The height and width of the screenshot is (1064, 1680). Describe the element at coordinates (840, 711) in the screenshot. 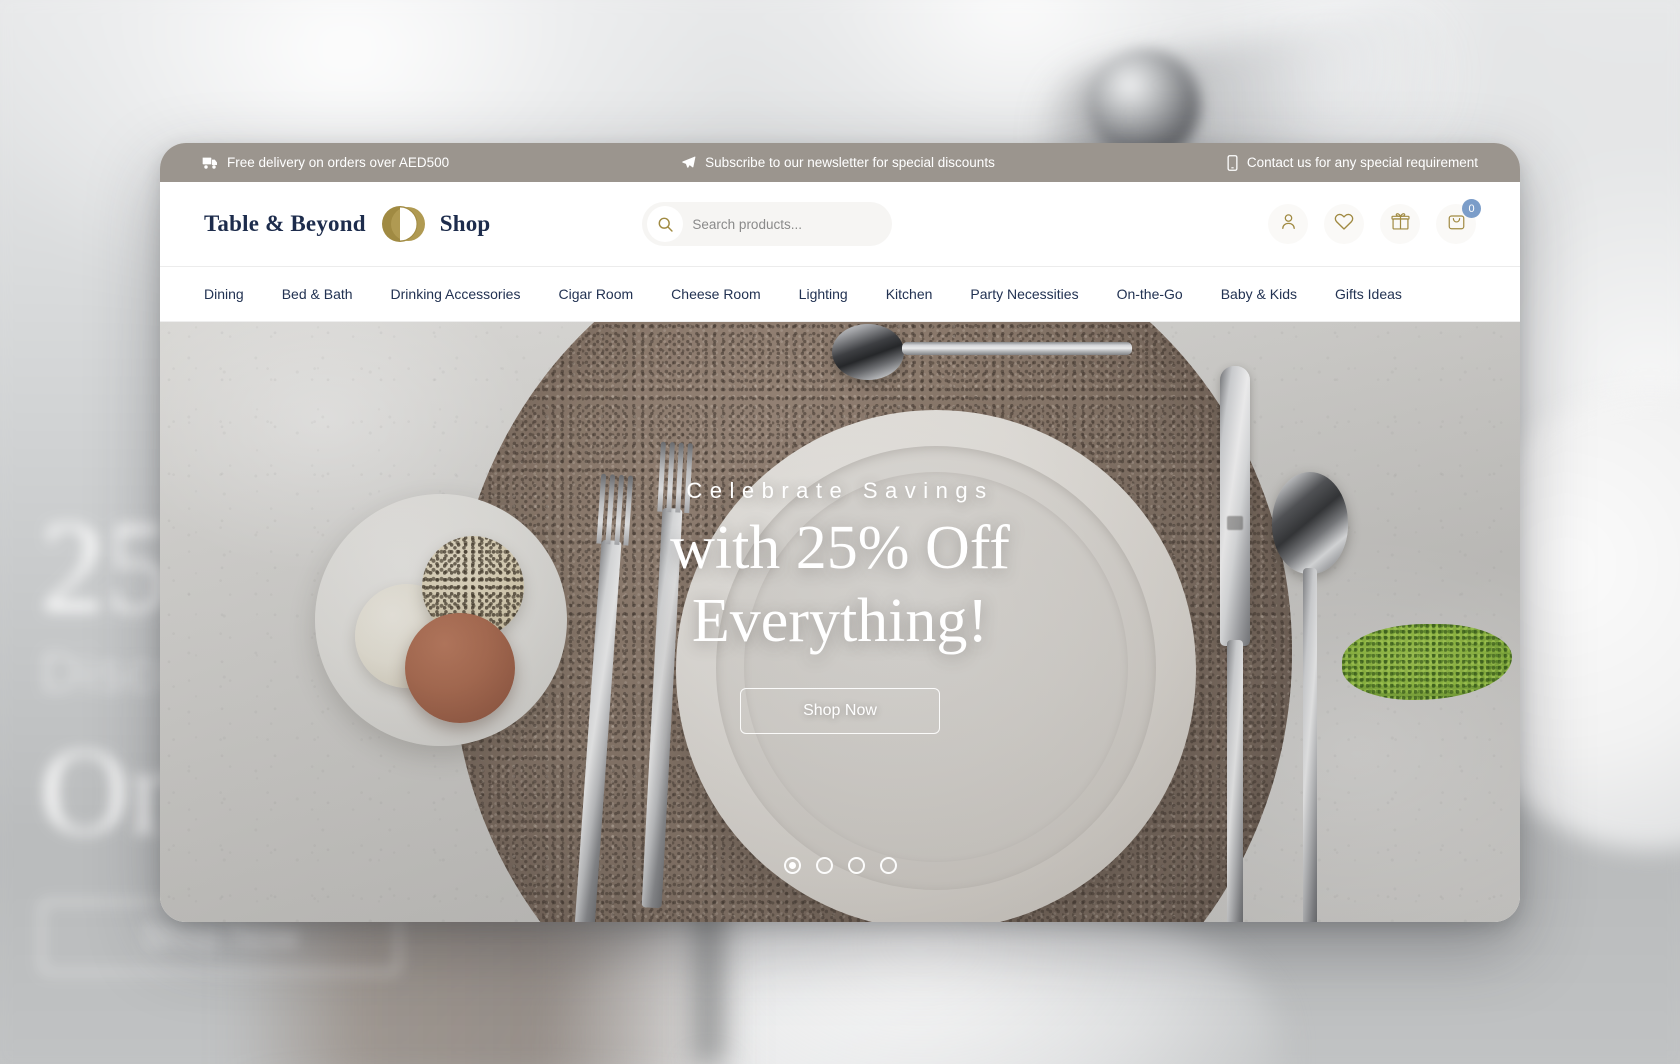

I see `hero-shop-now-button: Shop Now` at that location.